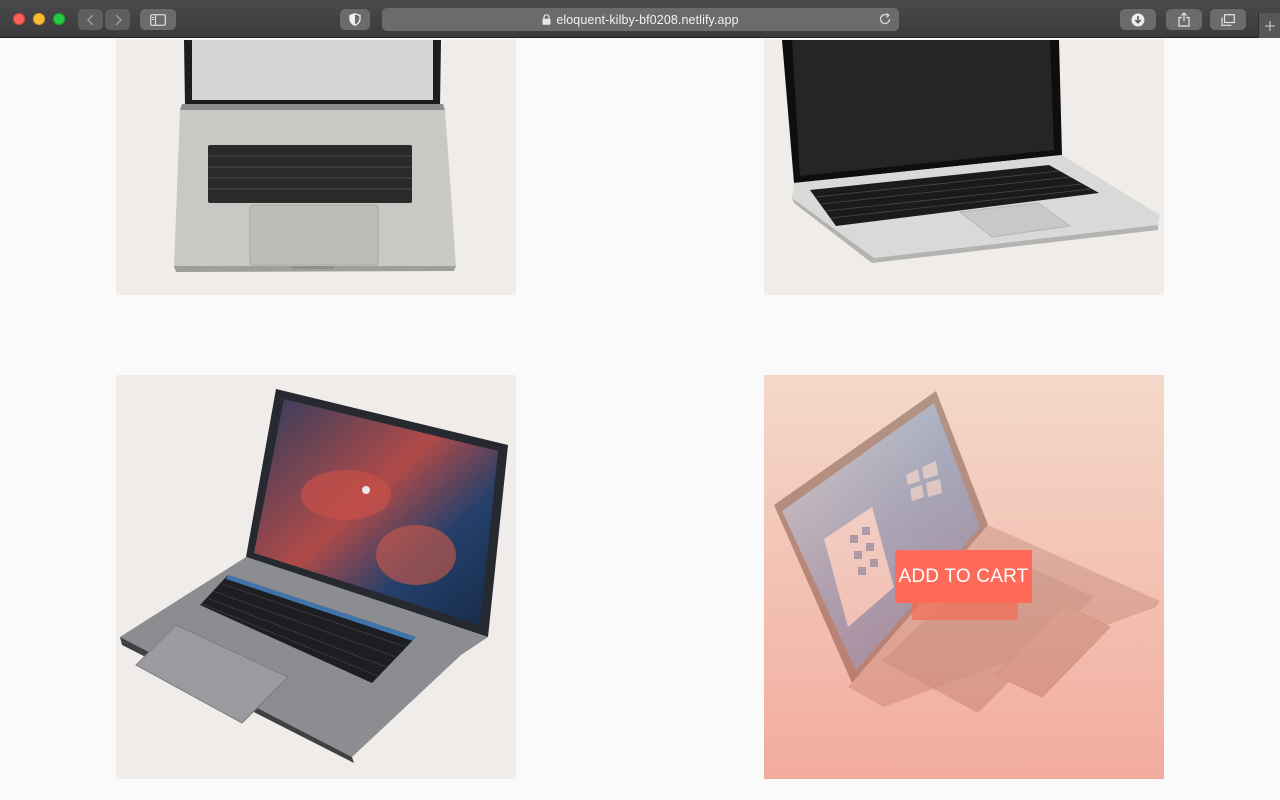 This screenshot has height=800, width=1280. I want to click on back-button, so click(90, 19).